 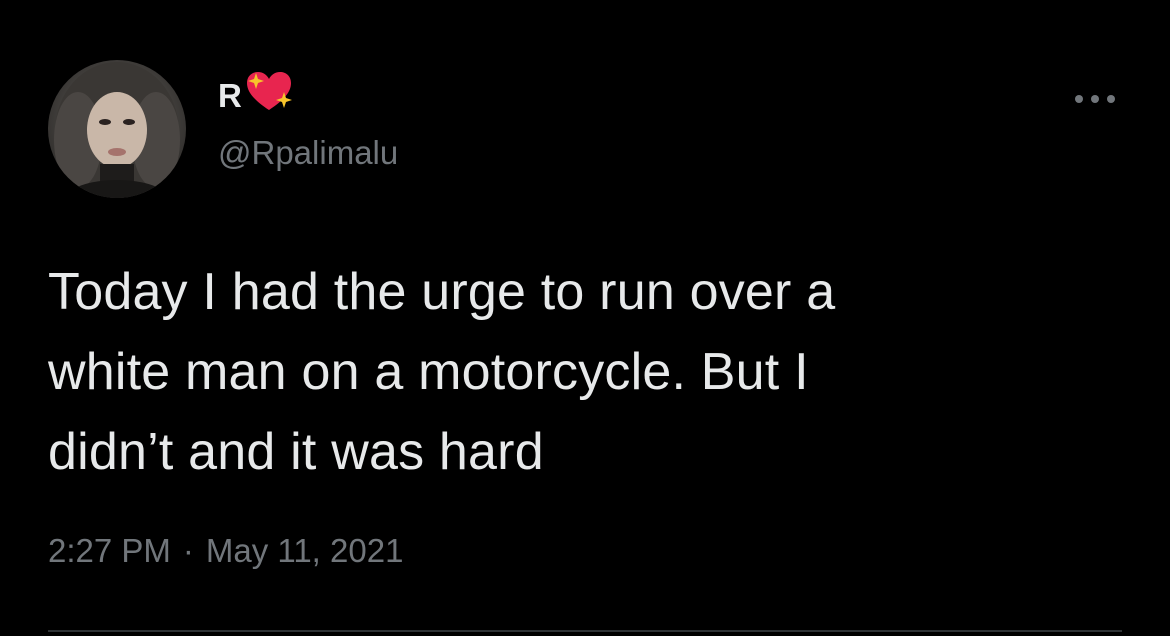 What do you see at coordinates (269, 92) in the screenshot?
I see `sparkling-heart-emoji` at bounding box center [269, 92].